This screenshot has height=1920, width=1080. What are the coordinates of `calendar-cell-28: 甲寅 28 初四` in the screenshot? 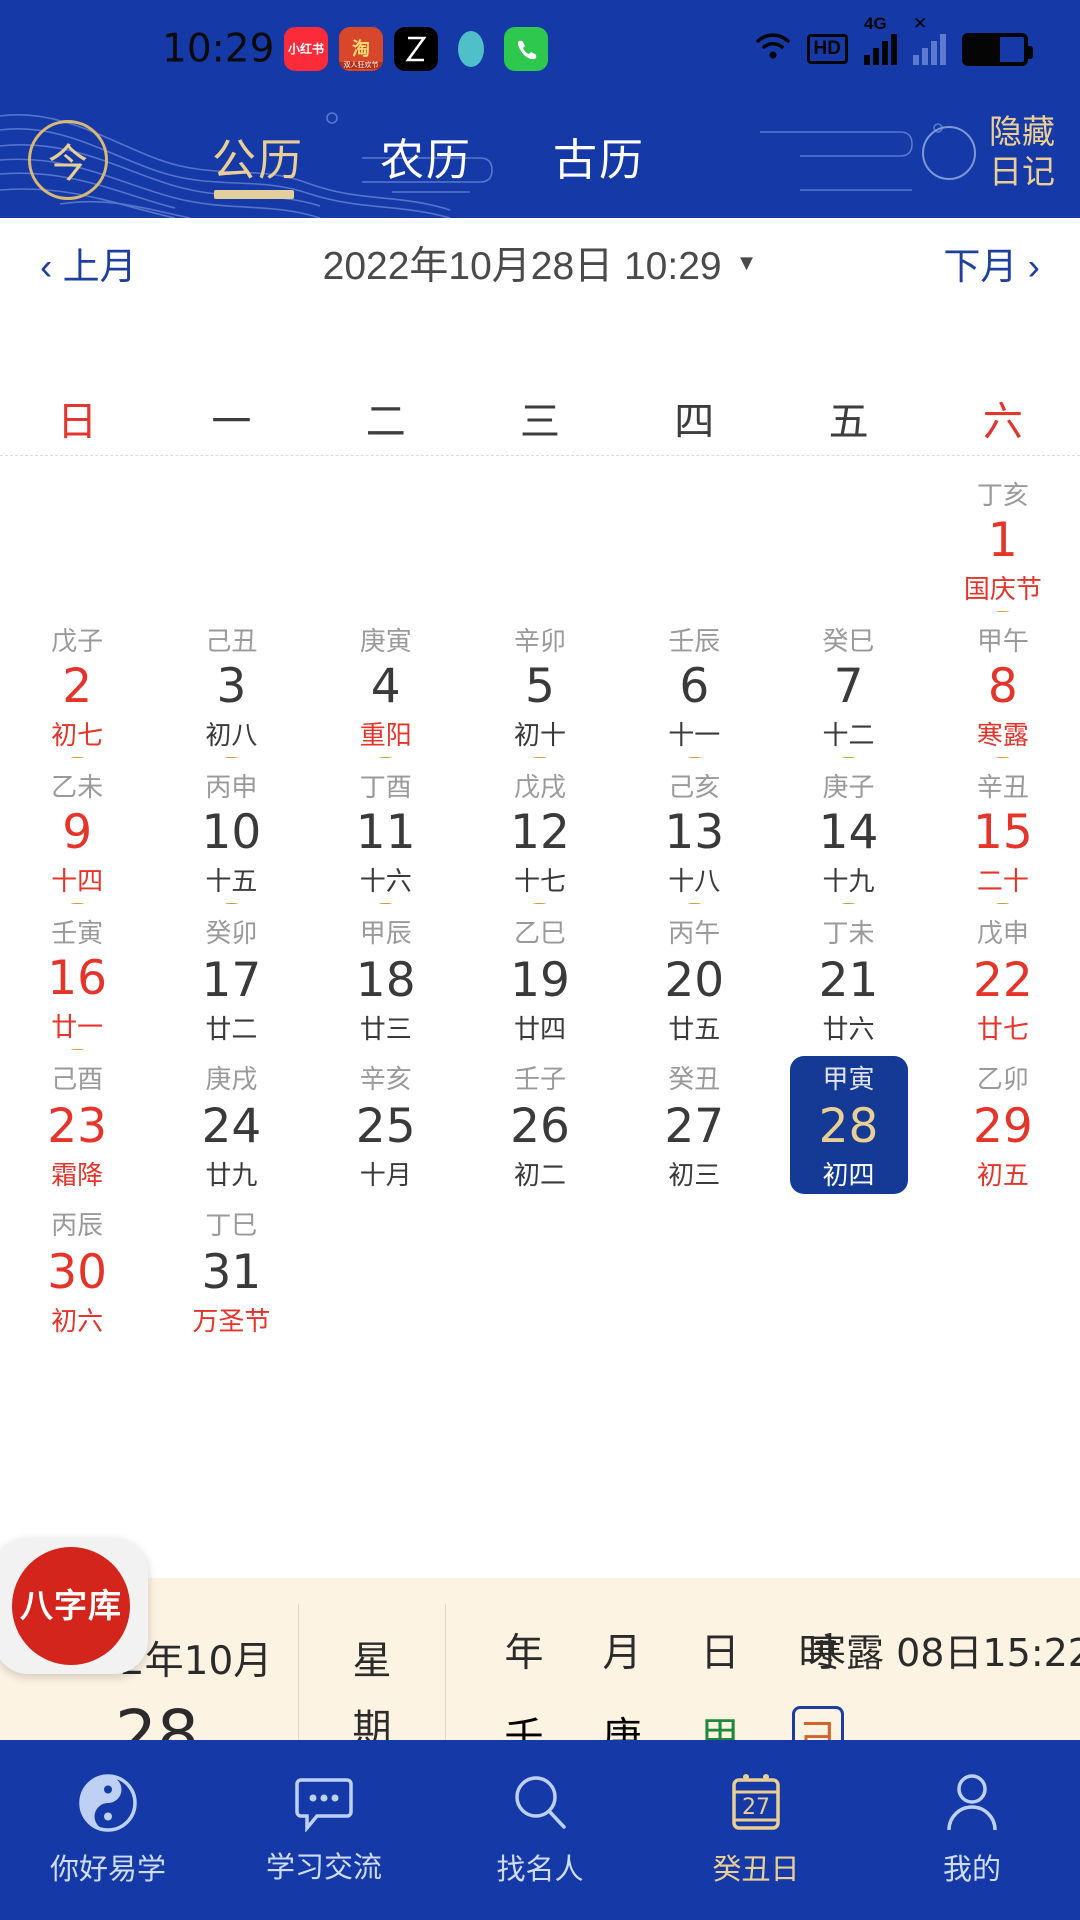 It's located at (848, 1123).